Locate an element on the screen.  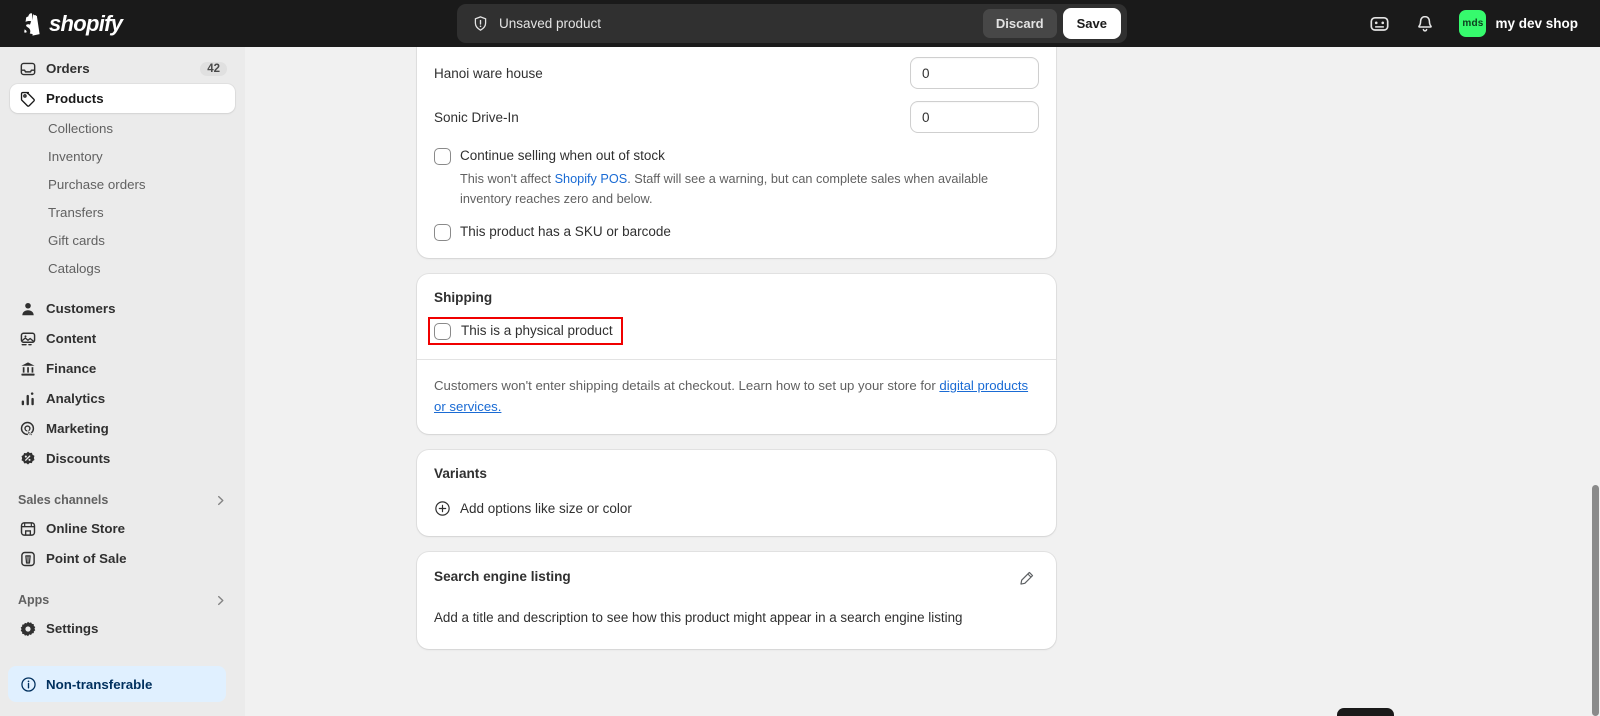
bank-icon is located at coordinates (27, 368).